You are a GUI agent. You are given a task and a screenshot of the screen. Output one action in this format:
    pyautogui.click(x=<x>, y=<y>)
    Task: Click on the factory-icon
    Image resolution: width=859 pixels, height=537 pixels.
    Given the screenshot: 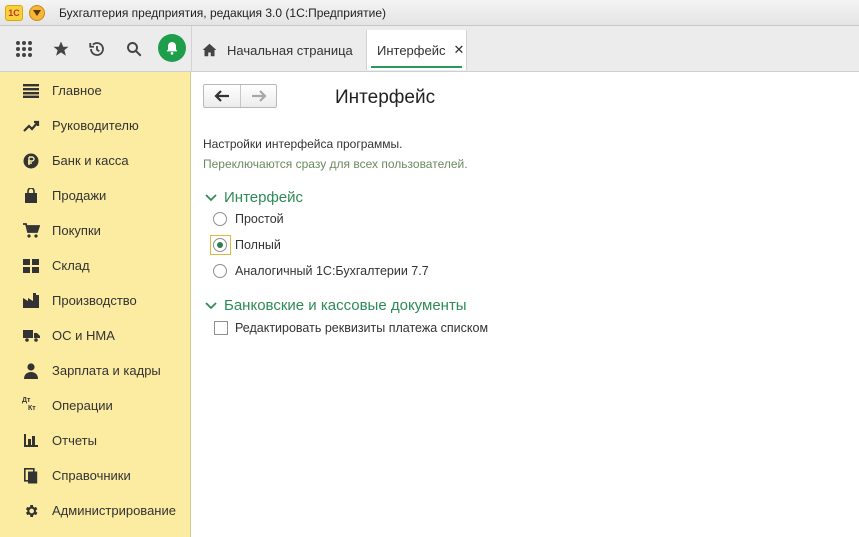 What is the action you would take?
    pyautogui.click(x=31, y=301)
    